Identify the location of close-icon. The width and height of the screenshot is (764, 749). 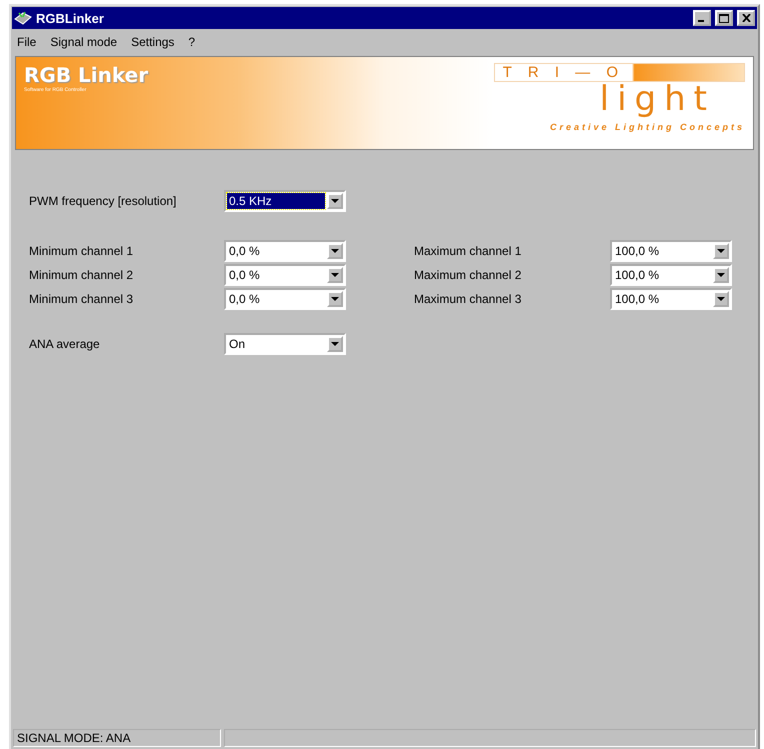
(746, 18).